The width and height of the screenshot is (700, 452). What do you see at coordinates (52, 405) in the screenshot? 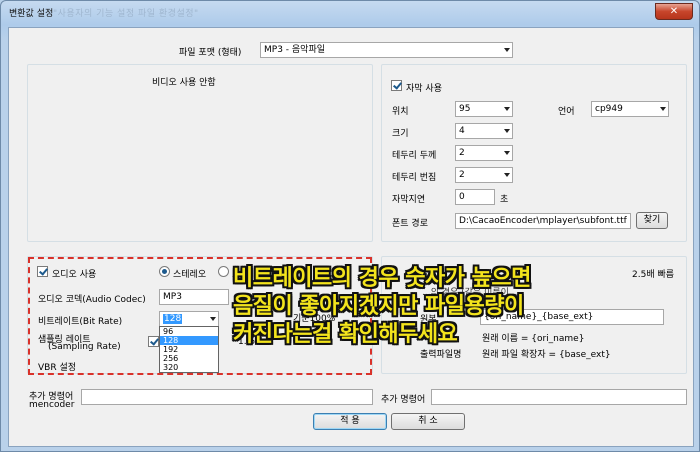
I see `extra-command-sublabel-left: mencoder` at bounding box center [52, 405].